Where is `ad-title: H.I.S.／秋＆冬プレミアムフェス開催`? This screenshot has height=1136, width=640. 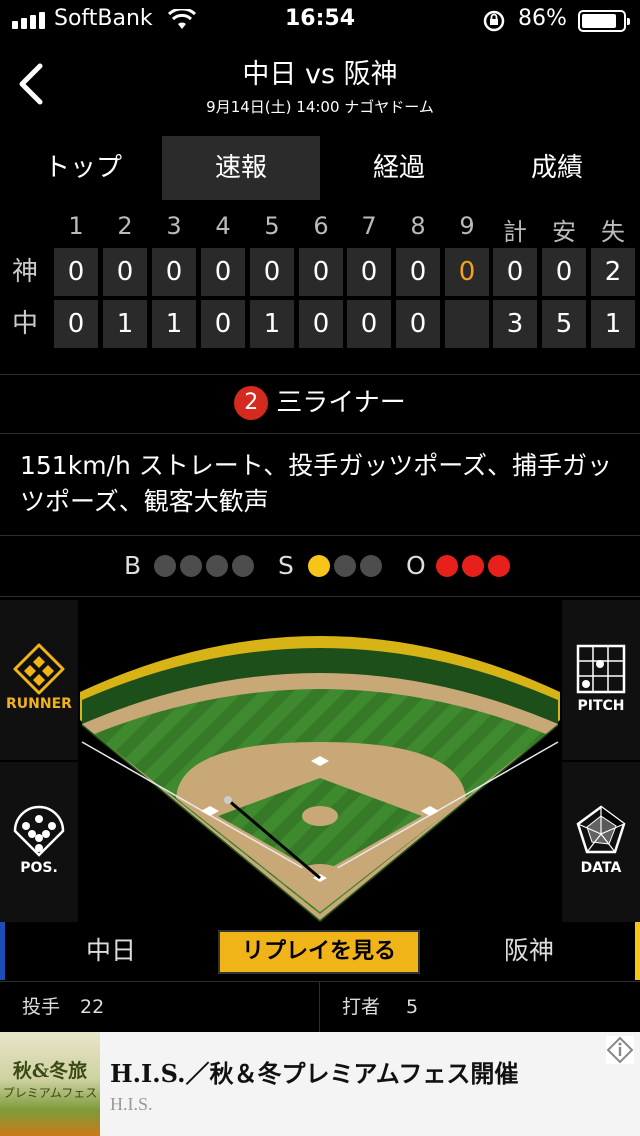
ad-title: H.I.S.／秋＆冬プレミアムフェス開催 is located at coordinates (314, 1071).